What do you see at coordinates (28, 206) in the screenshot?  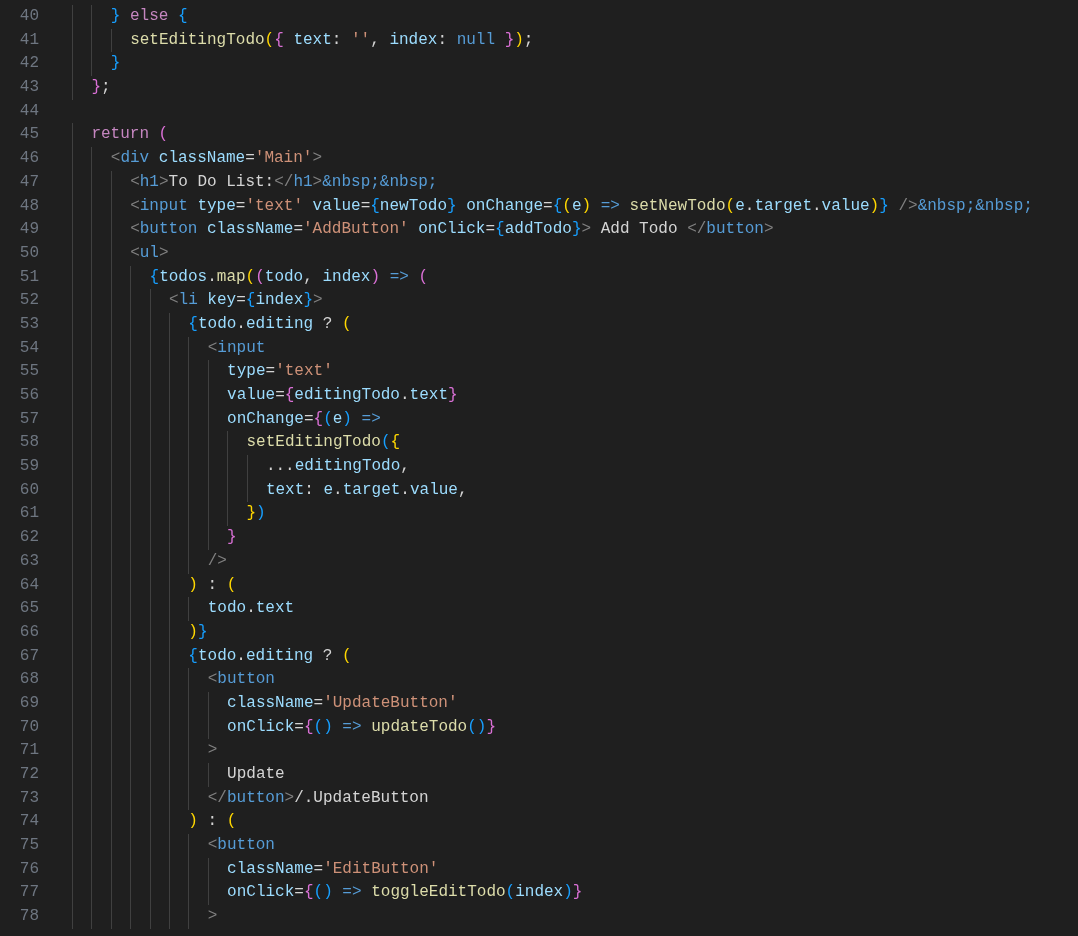 I see `line-number: 48` at bounding box center [28, 206].